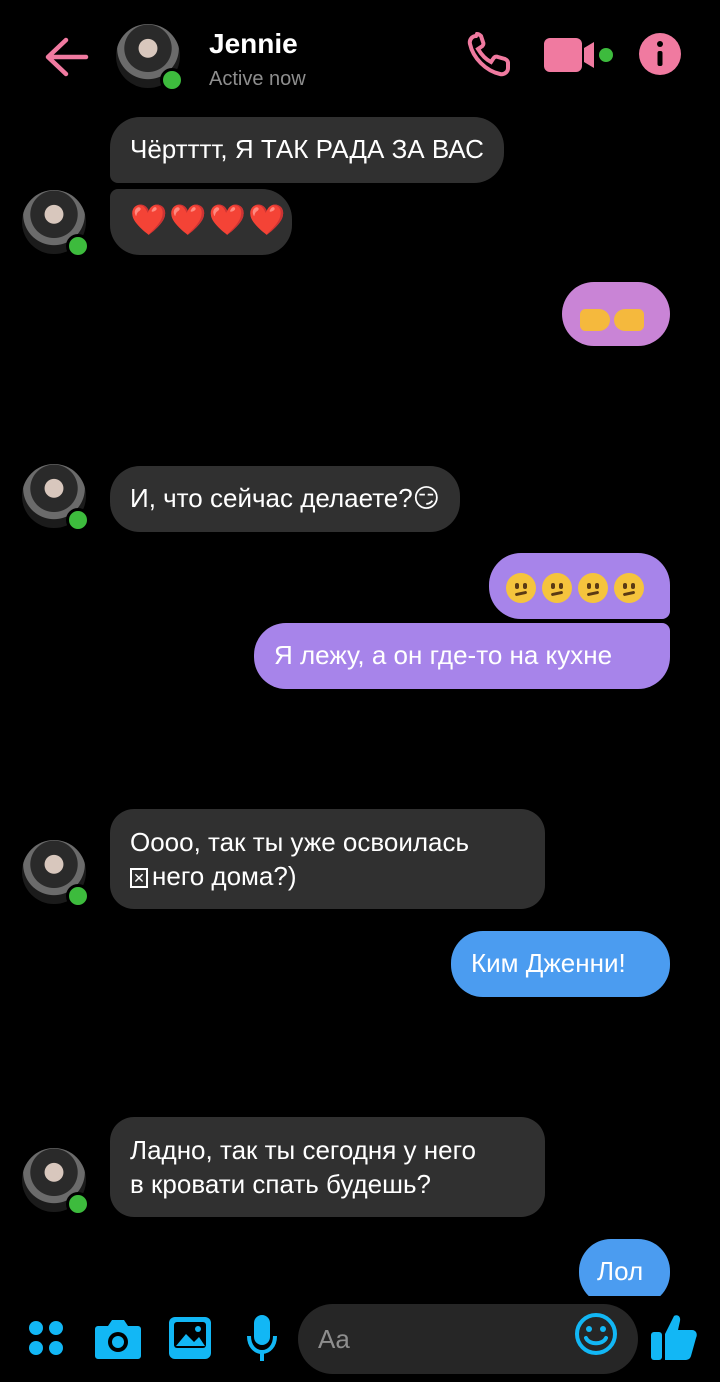 This screenshot has width=720, height=1382. I want to click on message-text-line-2: в кровати спать будешь?, so click(280, 1184).